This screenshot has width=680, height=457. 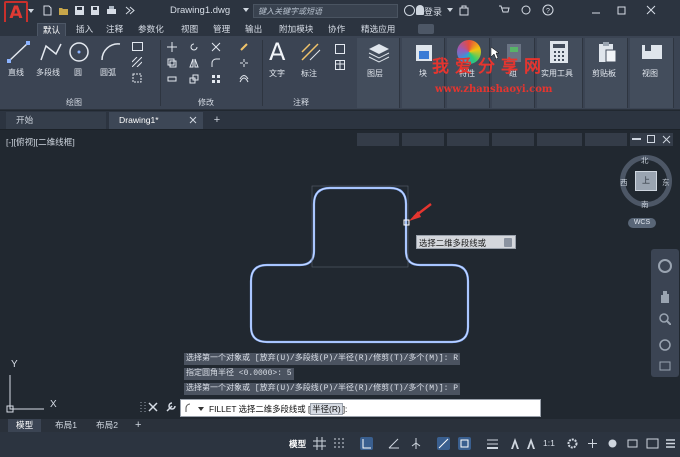 I want to click on viewcube-top-face: 上, so click(x=646, y=181).